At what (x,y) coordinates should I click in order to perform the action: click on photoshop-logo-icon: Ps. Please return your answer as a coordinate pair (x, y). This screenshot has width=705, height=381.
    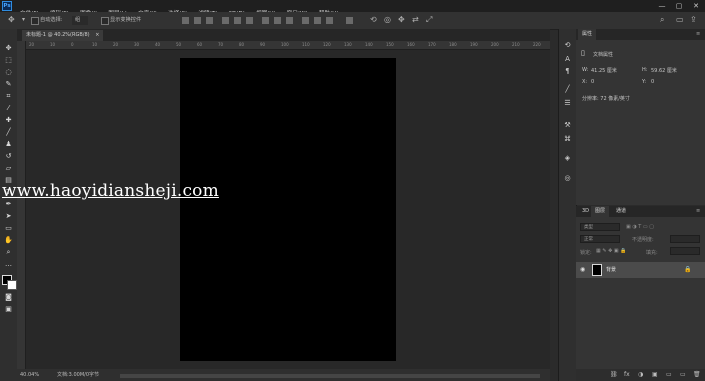
    Looking at the image, I should click on (7, 6).